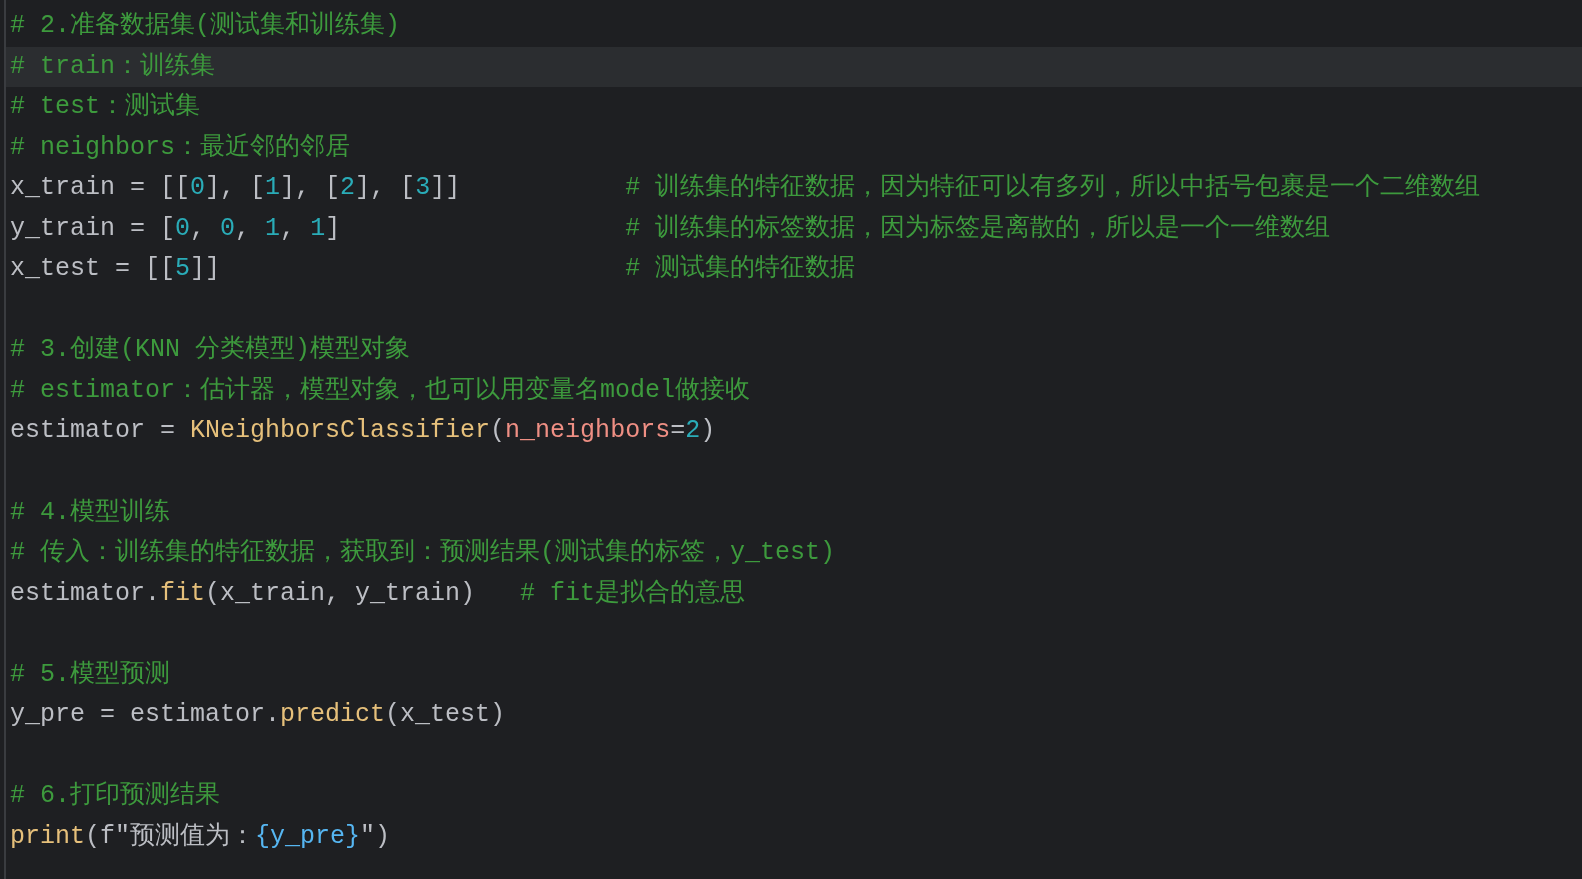  What do you see at coordinates (678, 431) in the screenshot?
I see `code-text: =` at bounding box center [678, 431].